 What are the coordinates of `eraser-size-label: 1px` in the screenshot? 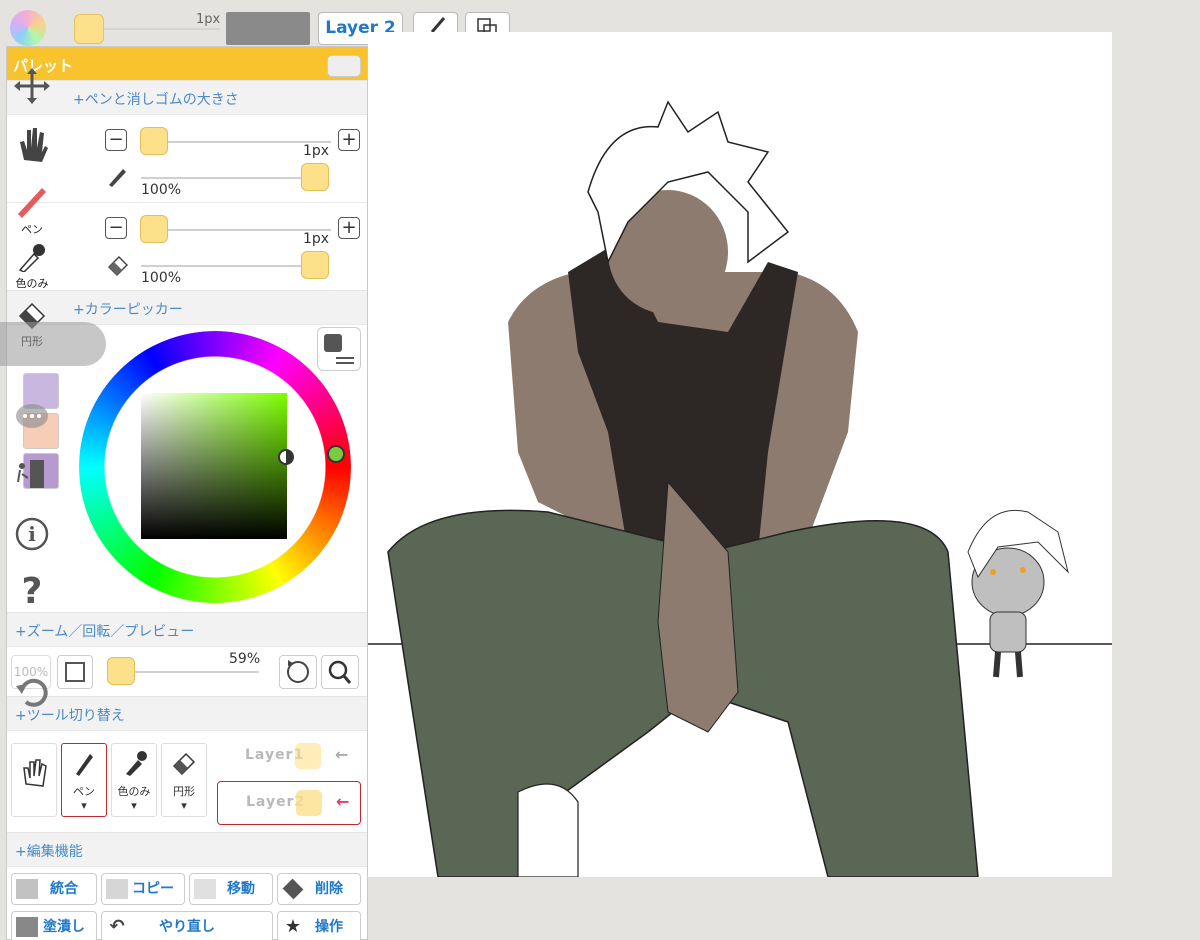 It's located at (316, 239).